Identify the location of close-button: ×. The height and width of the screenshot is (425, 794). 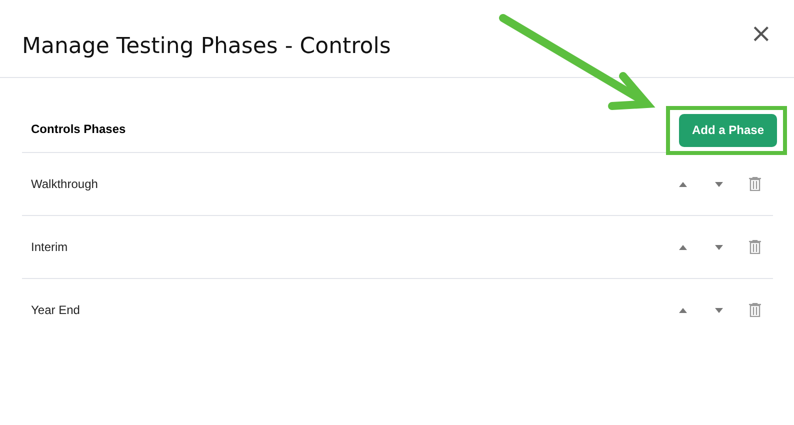
(761, 33).